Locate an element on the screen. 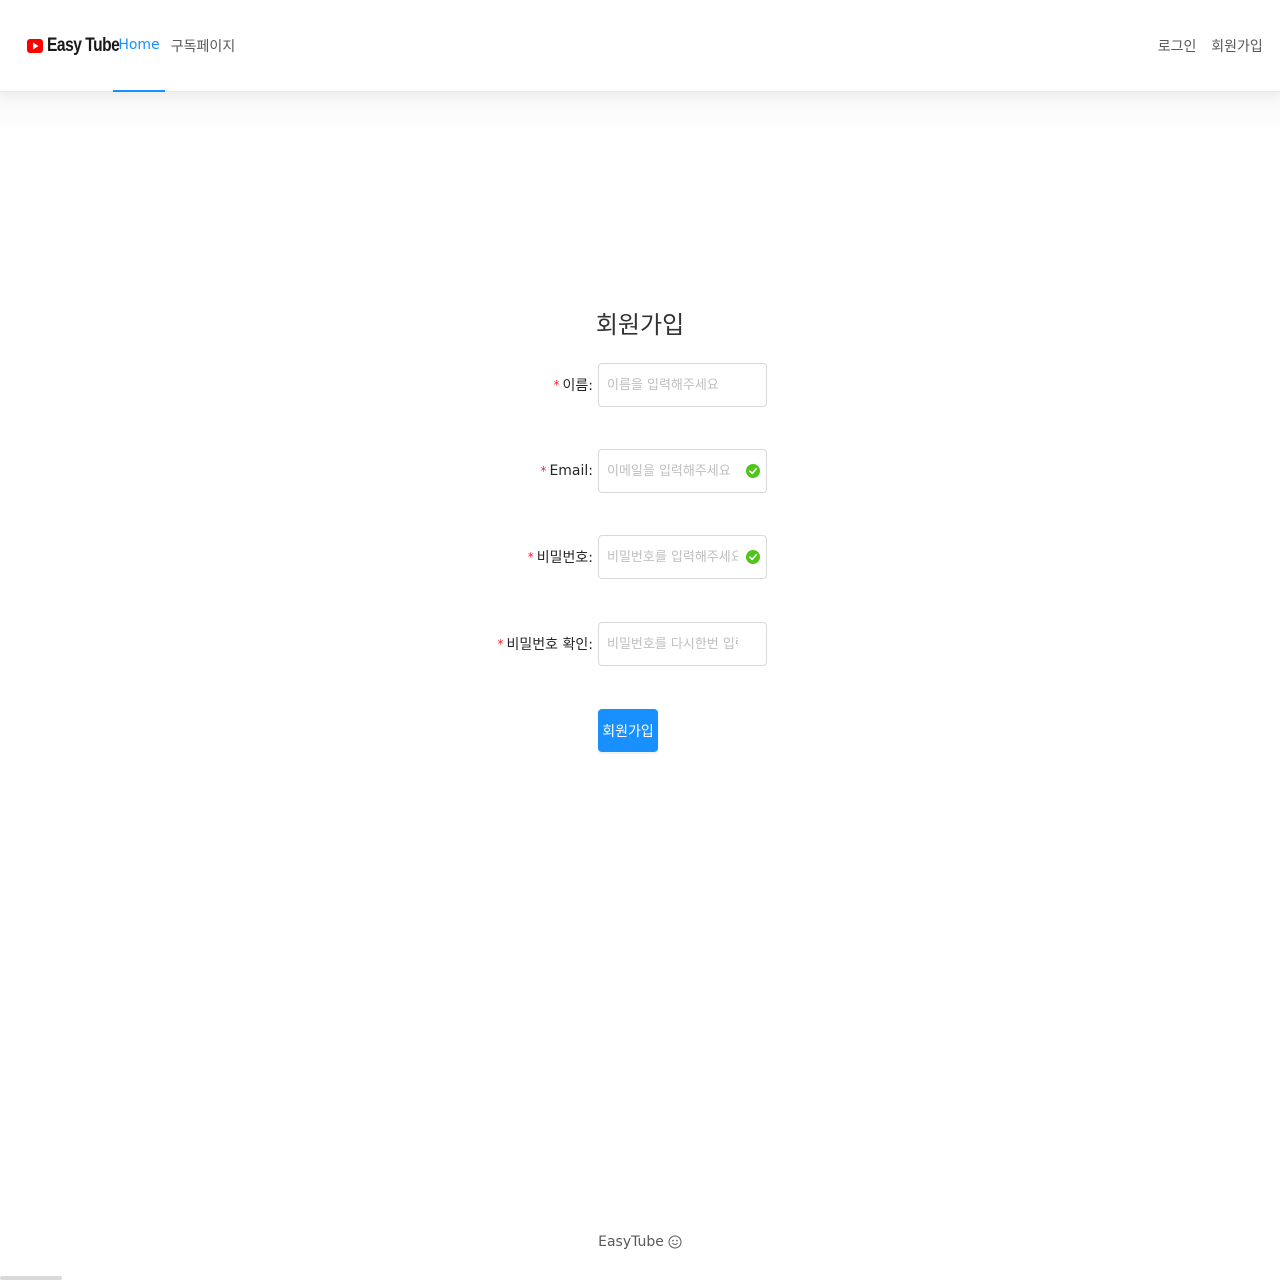  top-navigation-bar: Easy Tube Home 구독페이지 로그인 회원가입 is located at coordinates (640, 46).